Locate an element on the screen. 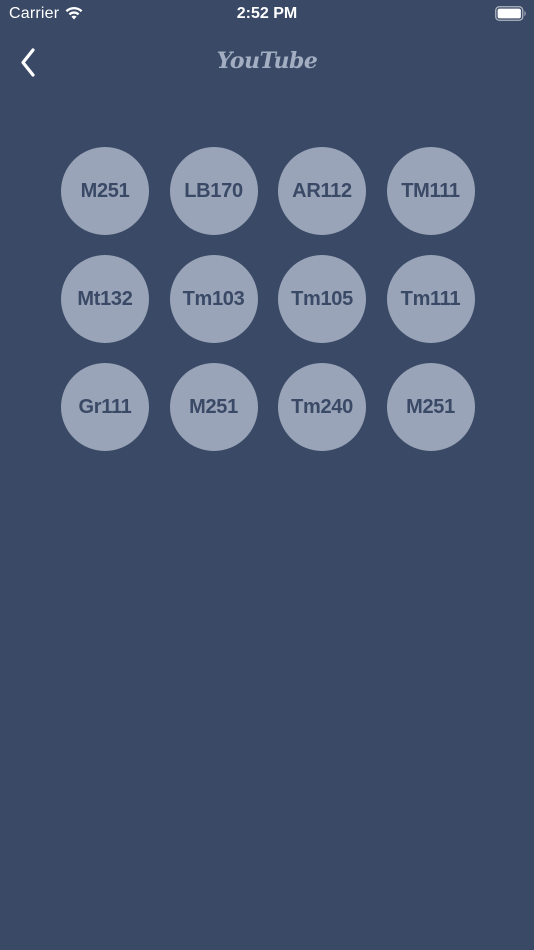 This screenshot has width=534, height=950. status-bar: Carrier 2:52 PM is located at coordinates (267, 14).